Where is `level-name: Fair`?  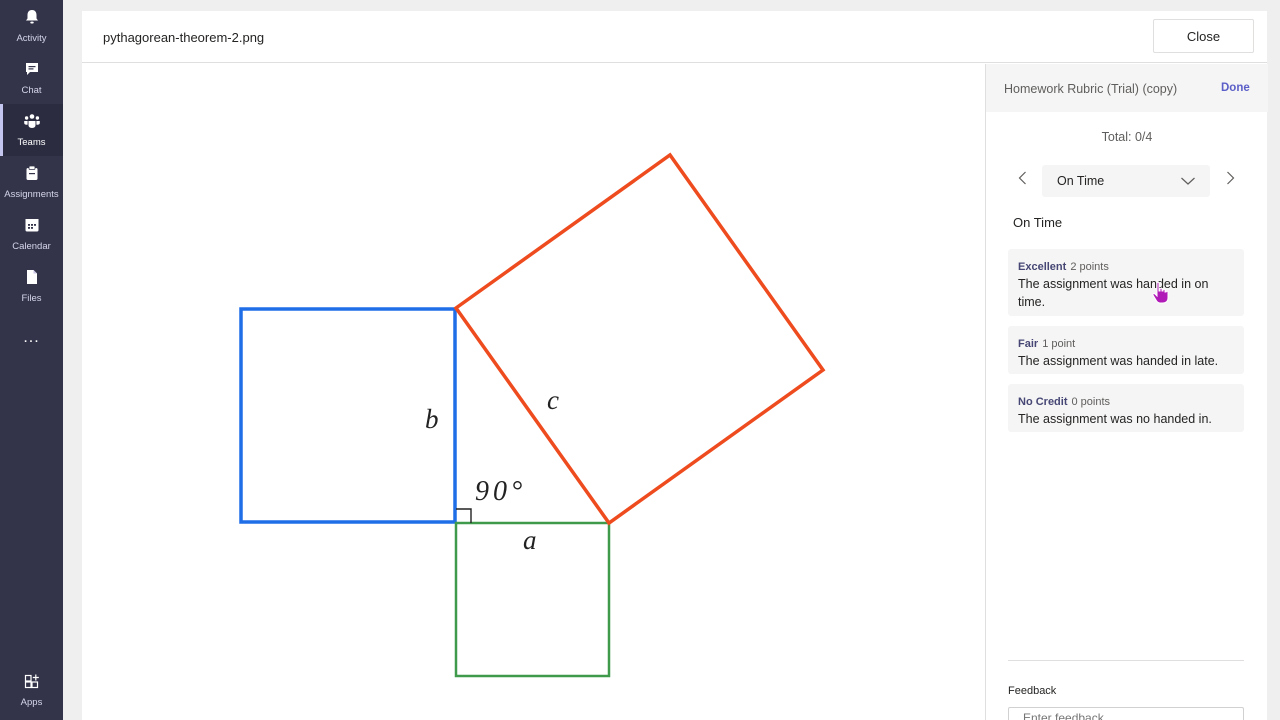 level-name: Fair is located at coordinates (1028, 344).